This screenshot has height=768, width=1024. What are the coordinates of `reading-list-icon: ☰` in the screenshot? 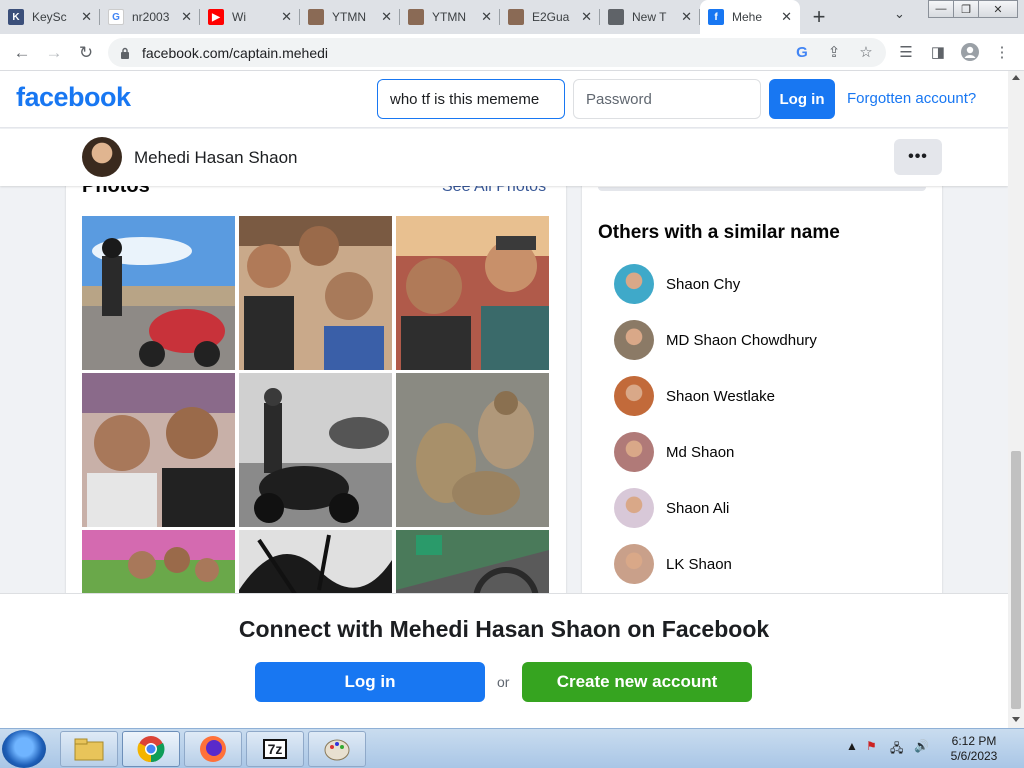 It's located at (906, 52).